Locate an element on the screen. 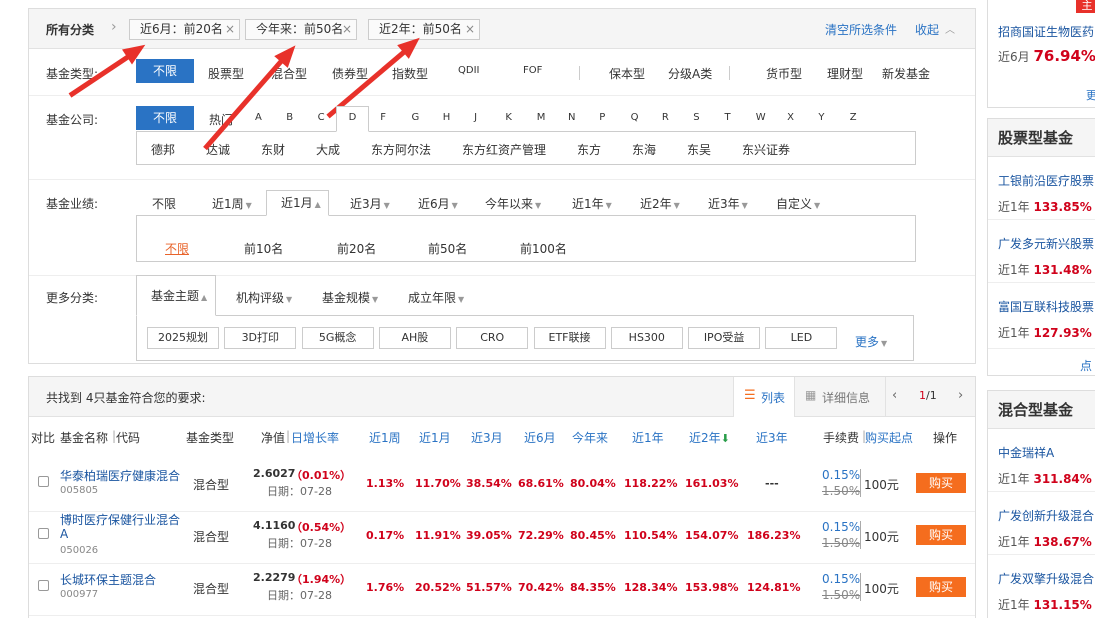 The height and width of the screenshot is (618, 1095). side-fund-name: 广发多元新兴股票 is located at coordinates (1046, 243).